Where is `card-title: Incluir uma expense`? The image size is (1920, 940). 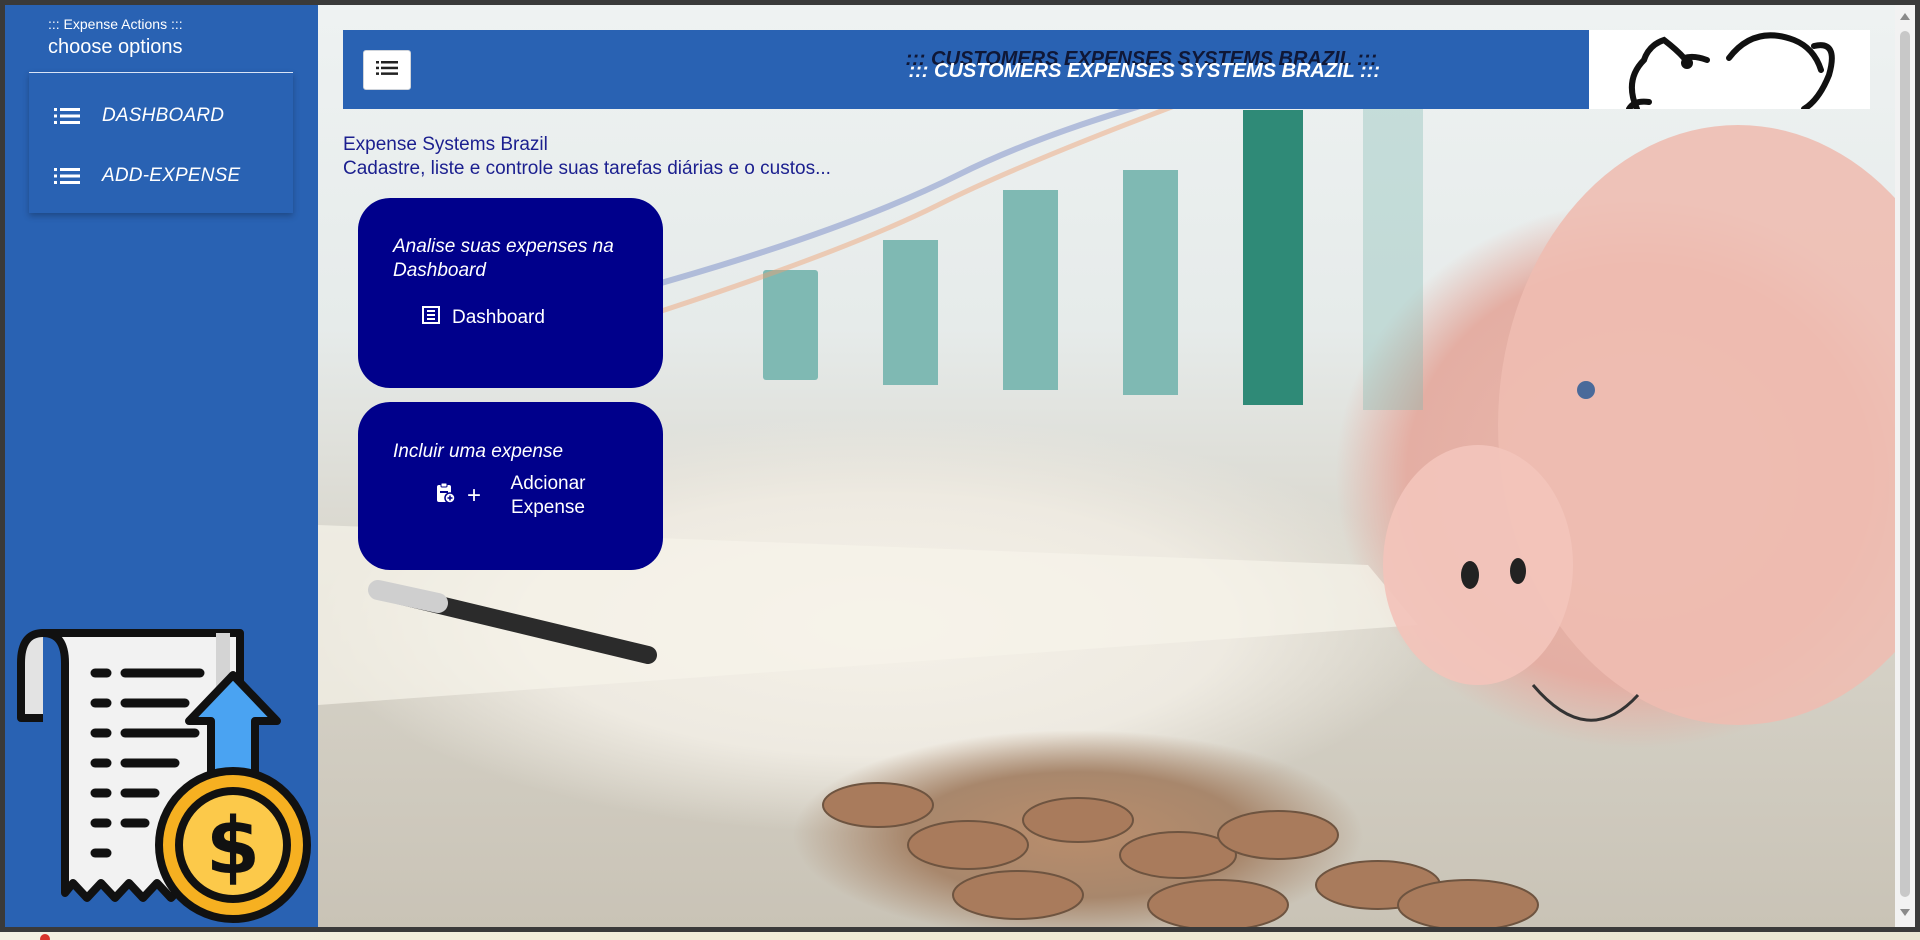 card-title: Incluir uma expense is located at coordinates (478, 451).